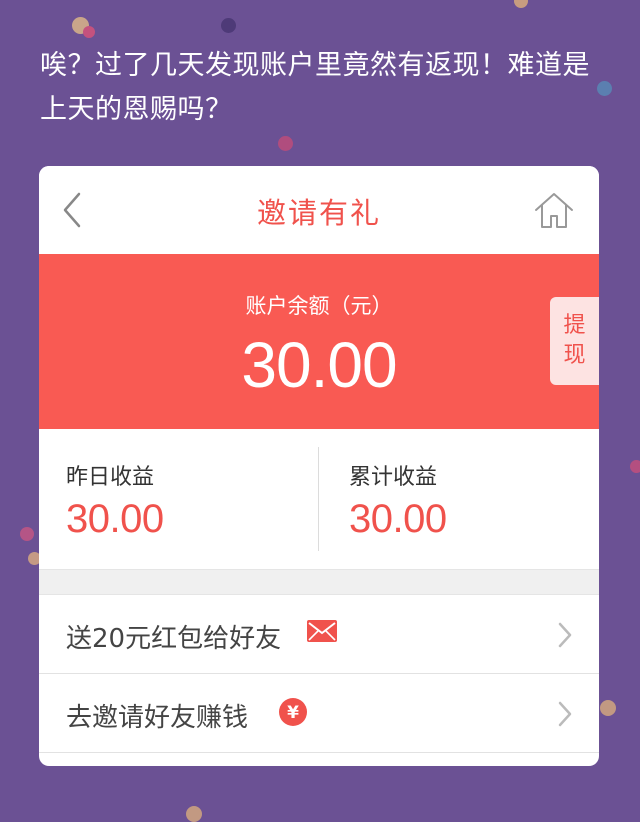  I want to click on total-earnings: 累计收益 30.00, so click(459, 499).